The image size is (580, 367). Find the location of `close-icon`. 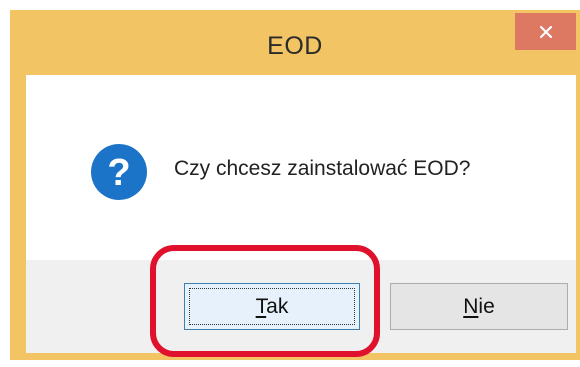

close-icon is located at coordinates (545, 31).